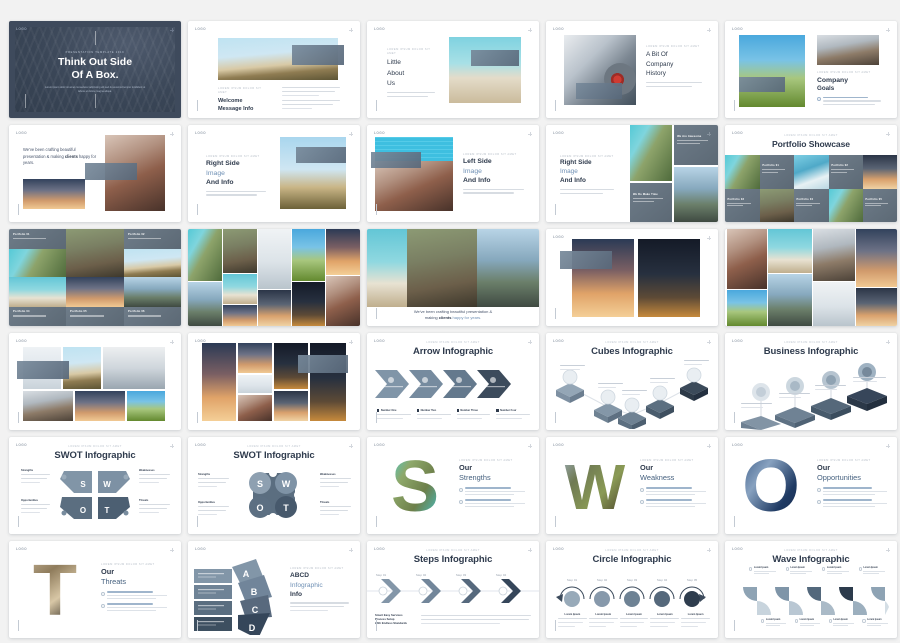  What do you see at coordinates (411, 94) in the screenshot?
I see `about-body` at bounding box center [411, 94].